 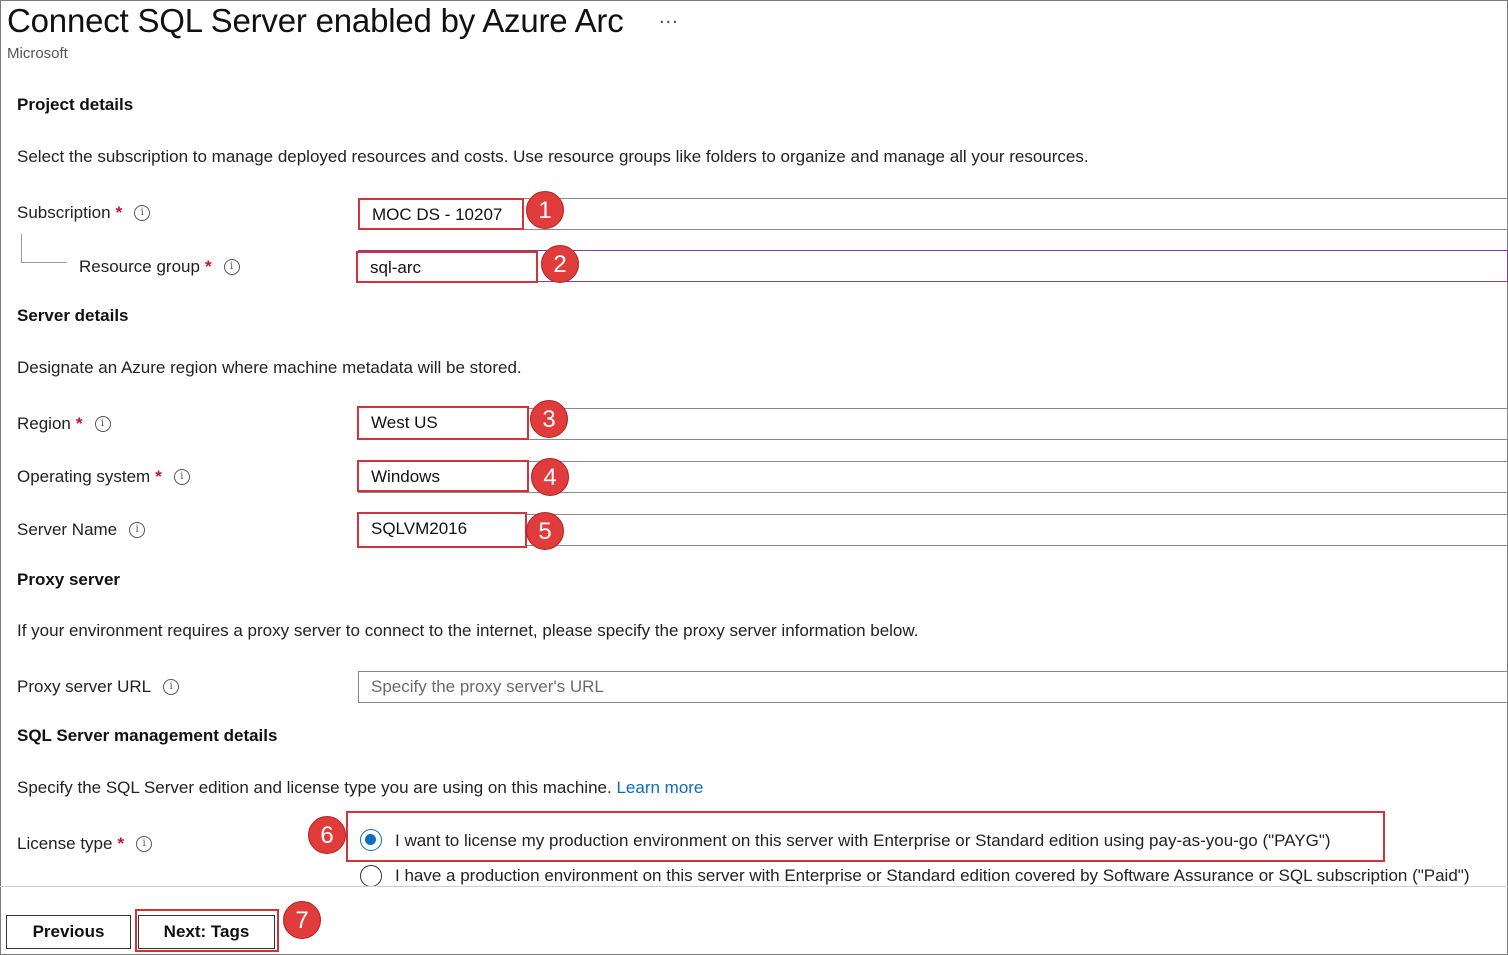 What do you see at coordinates (21, 248) in the screenshot?
I see `tree-connector` at bounding box center [21, 248].